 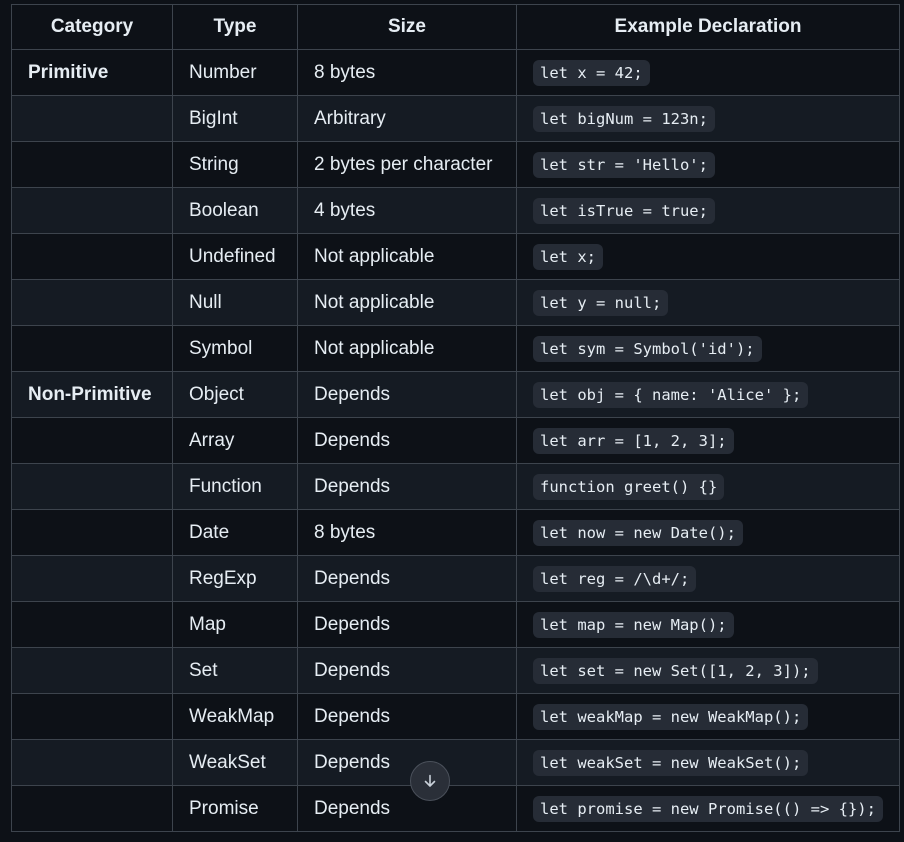 What do you see at coordinates (235, 808) in the screenshot?
I see `cell-type: Promise` at bounding box center [235, 808].